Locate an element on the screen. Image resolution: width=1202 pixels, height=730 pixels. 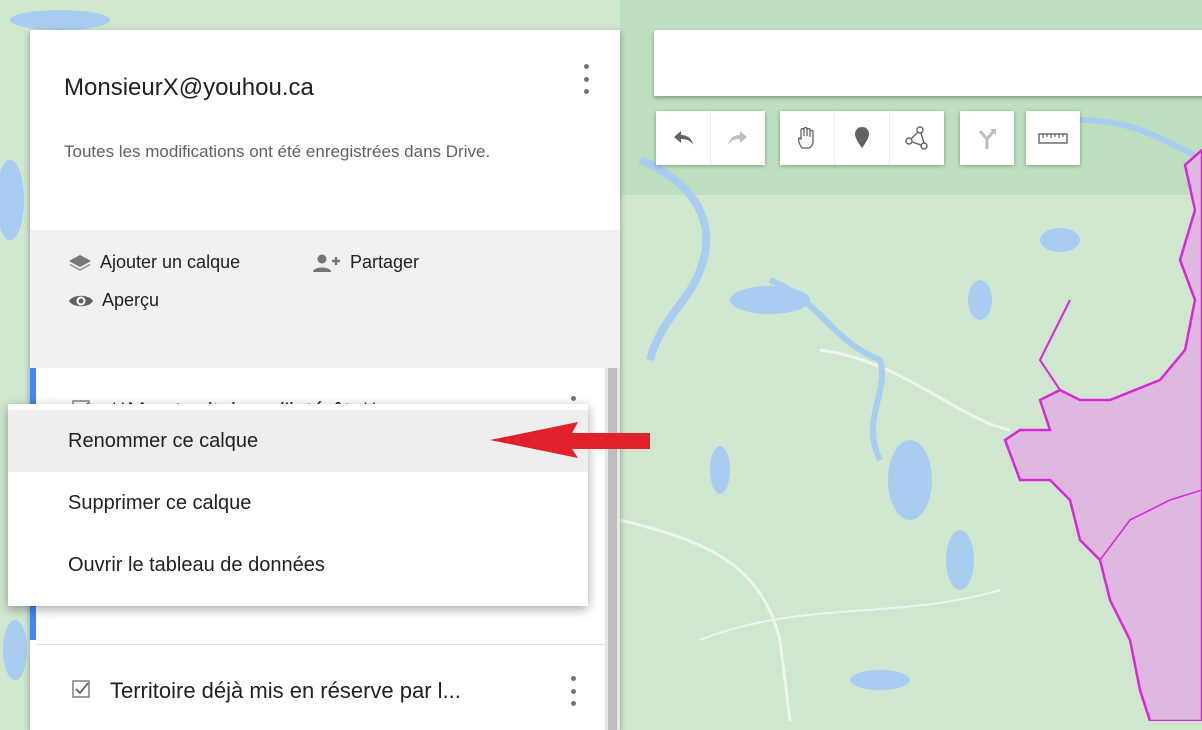
redo-icon is located at coordinates (737, 138).